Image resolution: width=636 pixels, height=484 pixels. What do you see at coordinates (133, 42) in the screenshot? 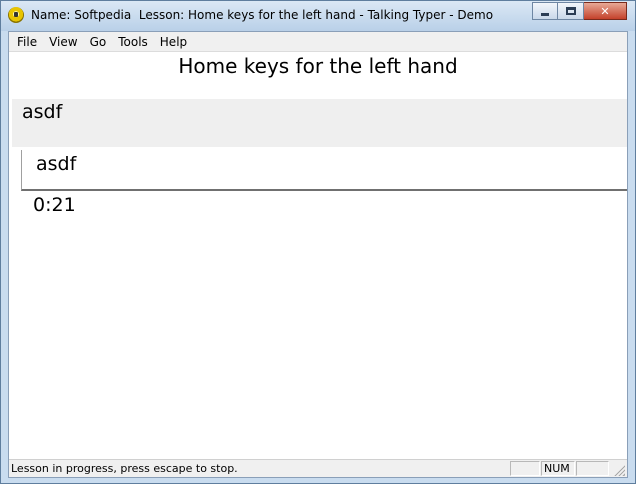
I see `menu-tools: Tools` at bounding box center [133, 42].